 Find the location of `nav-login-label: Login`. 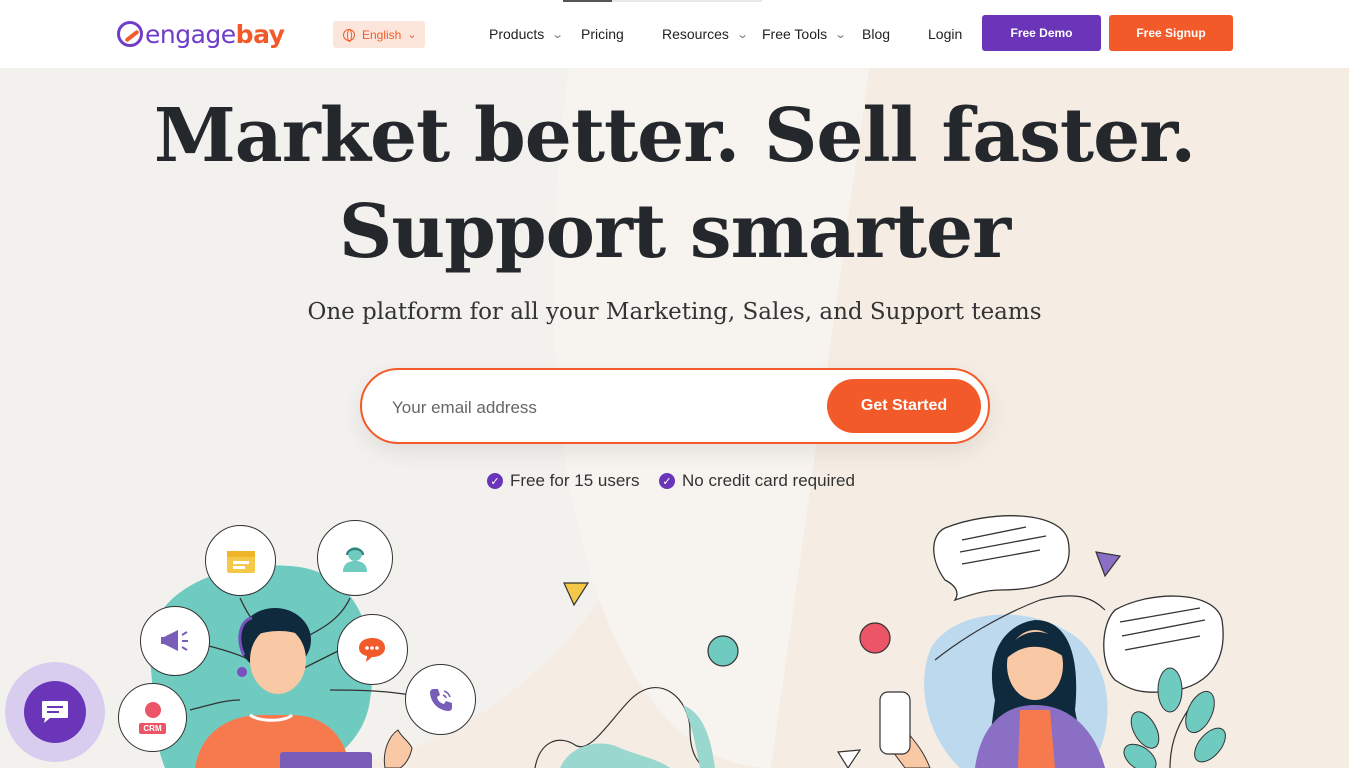

nav-login-label: Login is located at coordinates (945, 34).